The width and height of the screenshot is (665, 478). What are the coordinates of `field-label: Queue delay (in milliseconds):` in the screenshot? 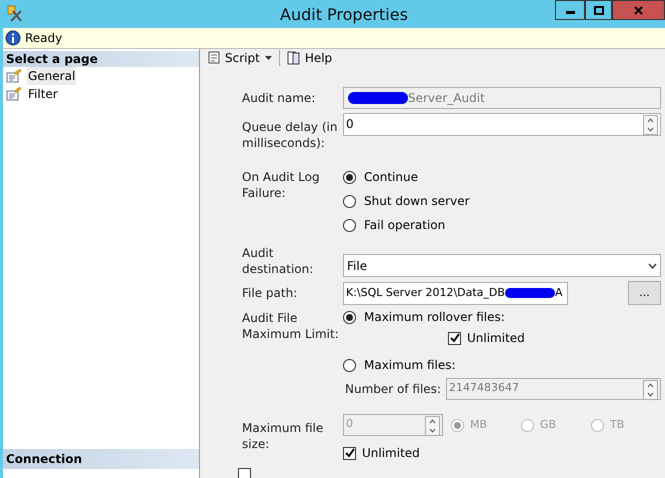 It's located at (290, 135).